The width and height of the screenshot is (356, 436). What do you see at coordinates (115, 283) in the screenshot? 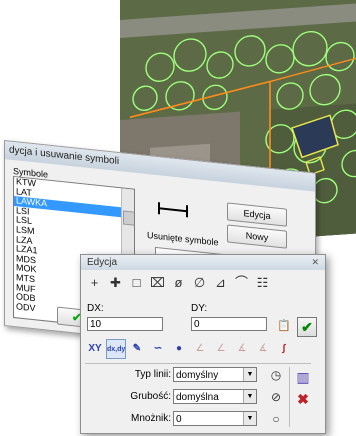
I see `point-cross-tool-icon: ✚` at bounding box center [115, 283].